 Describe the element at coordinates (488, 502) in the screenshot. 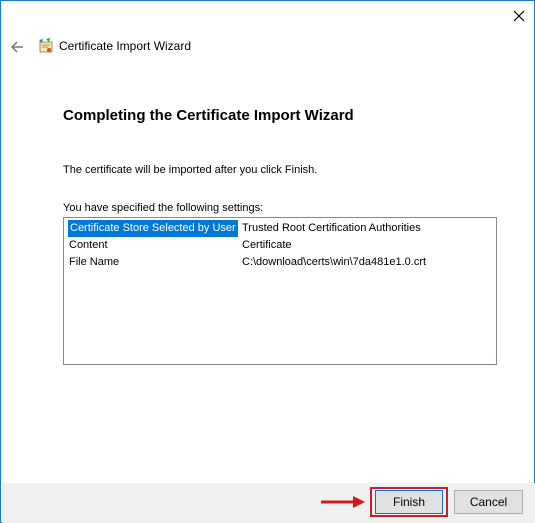

I see `cancel-button: Cancel` at that location.